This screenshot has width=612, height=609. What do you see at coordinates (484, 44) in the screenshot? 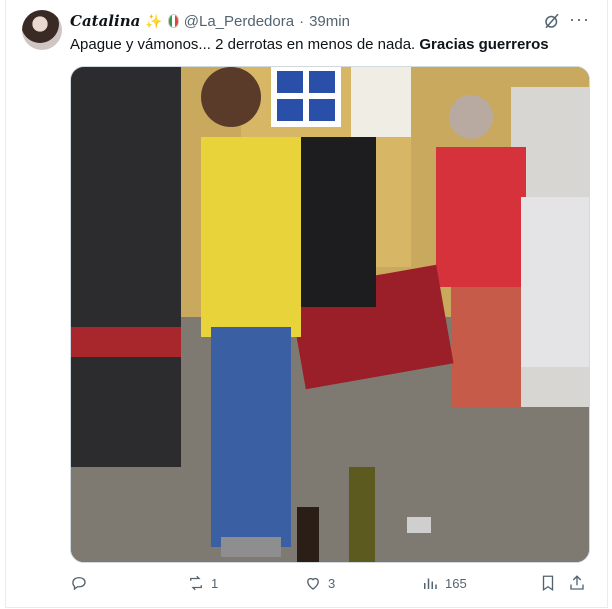
I see `tweet-text-bold: Gracias guerreros` at bounding box center [484, 44].